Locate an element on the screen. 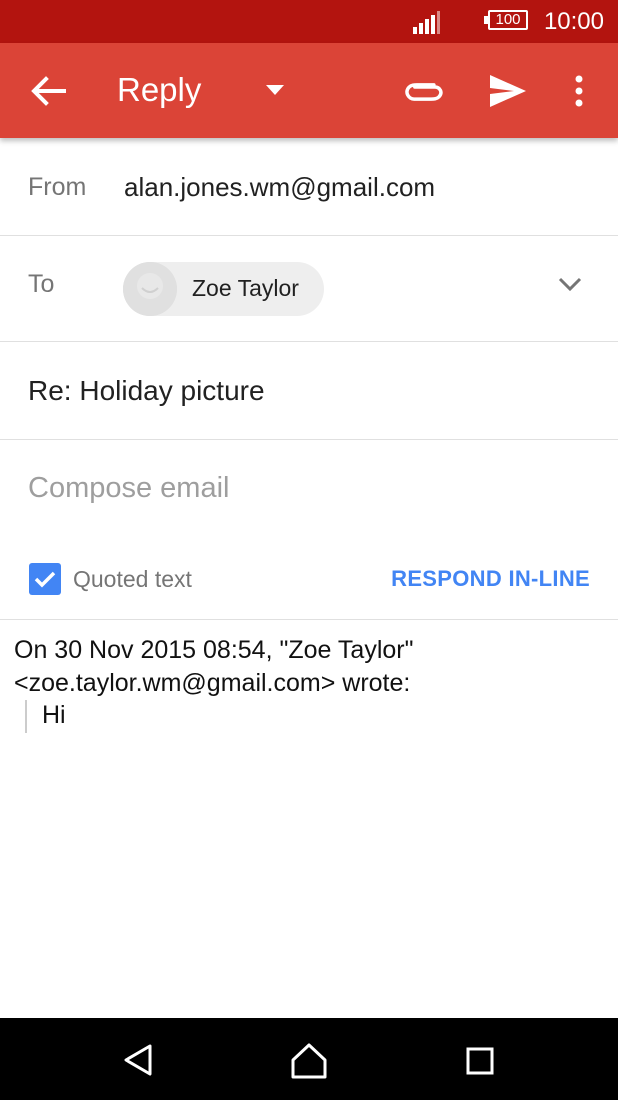  recipient-chip: Zoe Taylor is located at coordinates (223, 289).